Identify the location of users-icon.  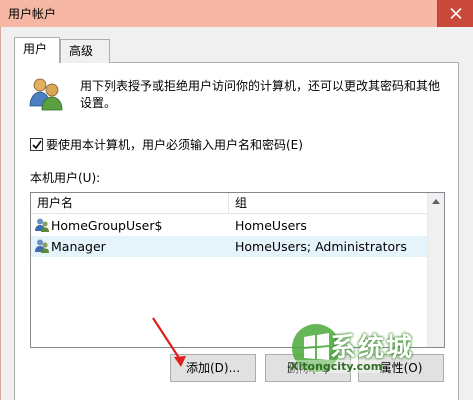
(46, 94).